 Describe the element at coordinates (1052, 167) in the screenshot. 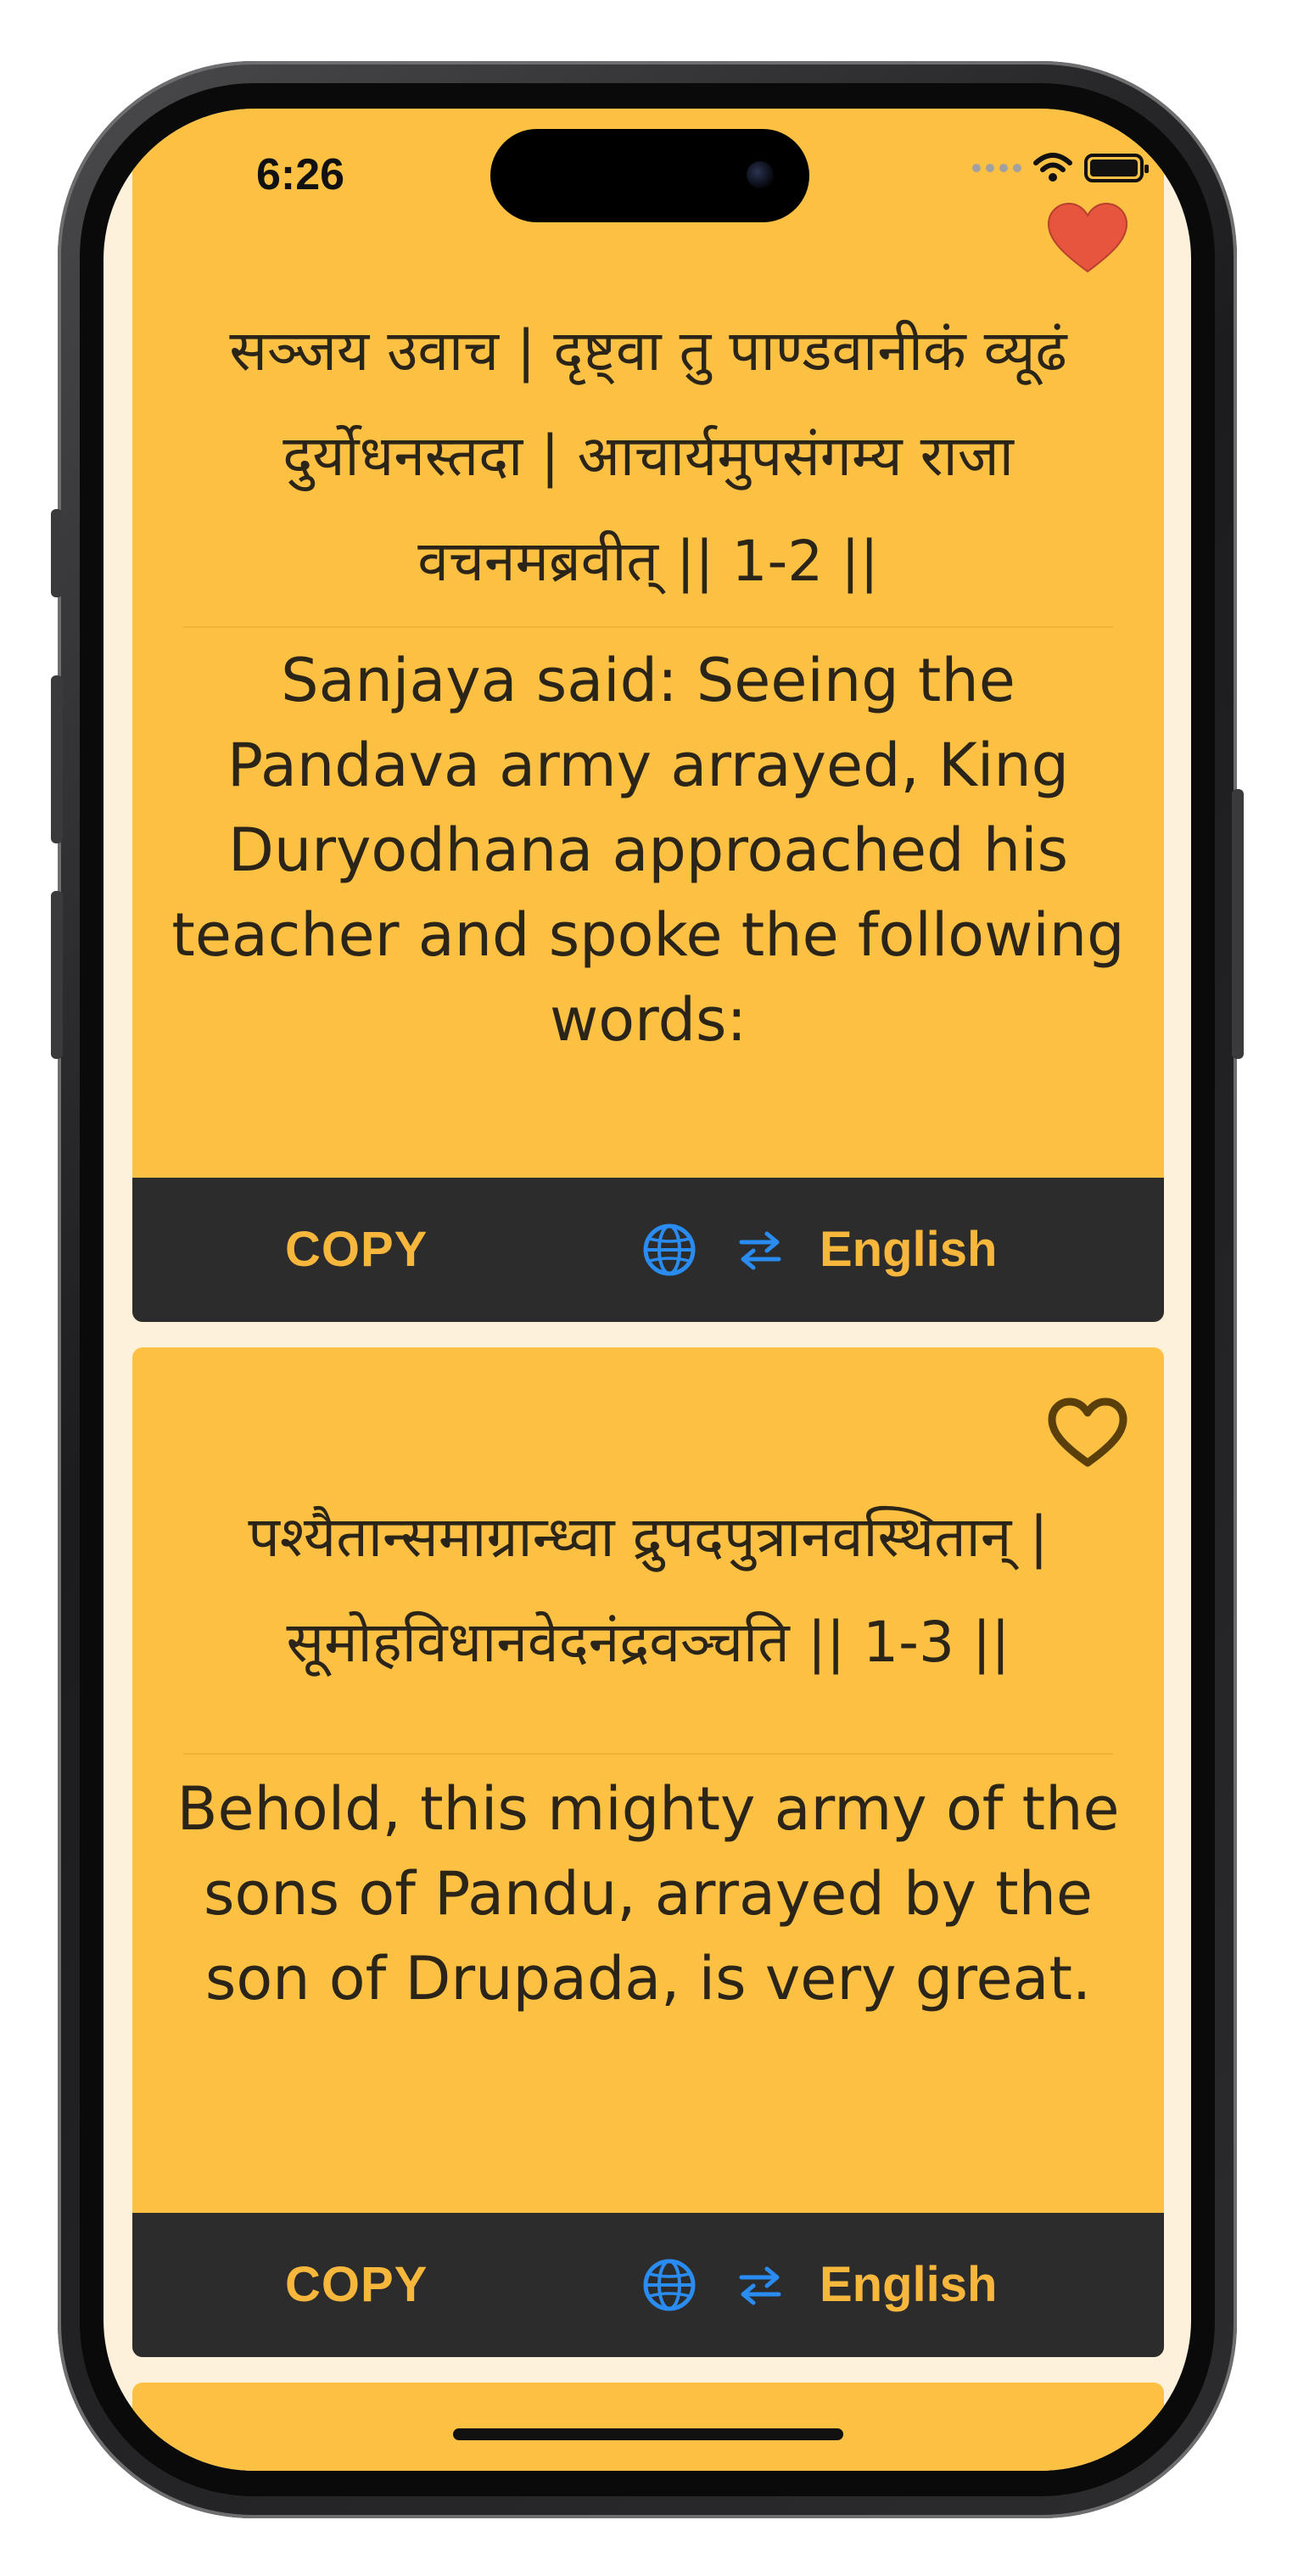

I see `wifi-icon` at that location.